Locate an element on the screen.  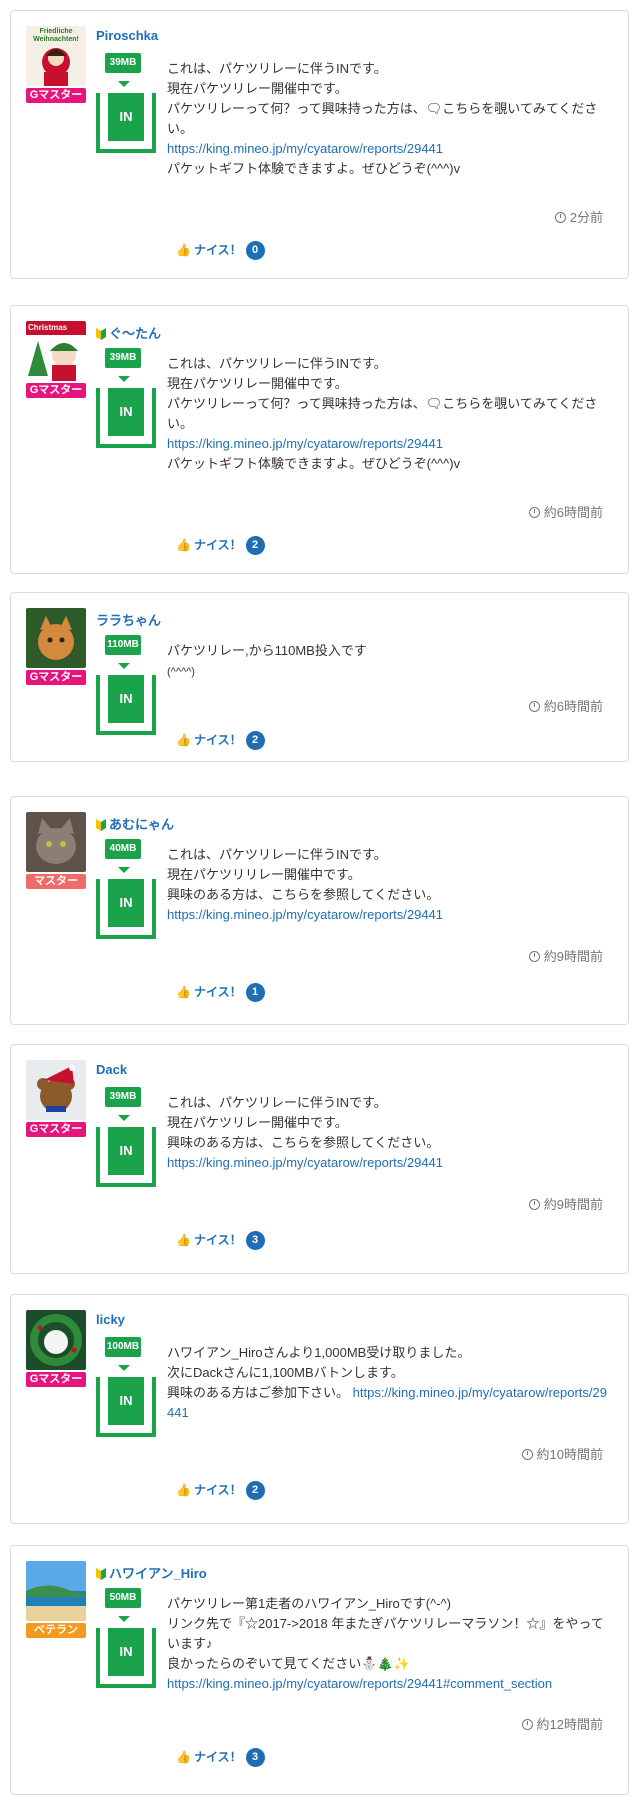
username: ララちゃん is located at coordinates (128, 619).